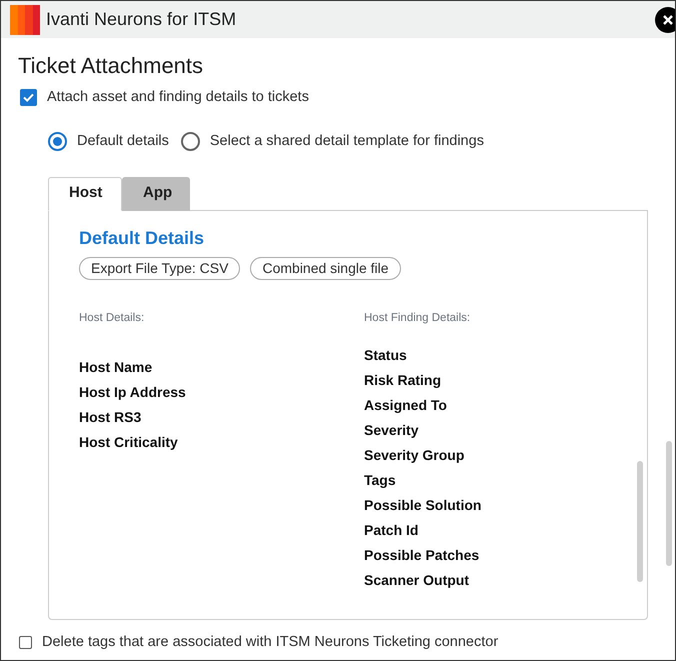 This screenshot has height=661, width=676. Describe the element at coordinates (111, 317) in the screenshot. I see `column-label: Host Details:` at that location.